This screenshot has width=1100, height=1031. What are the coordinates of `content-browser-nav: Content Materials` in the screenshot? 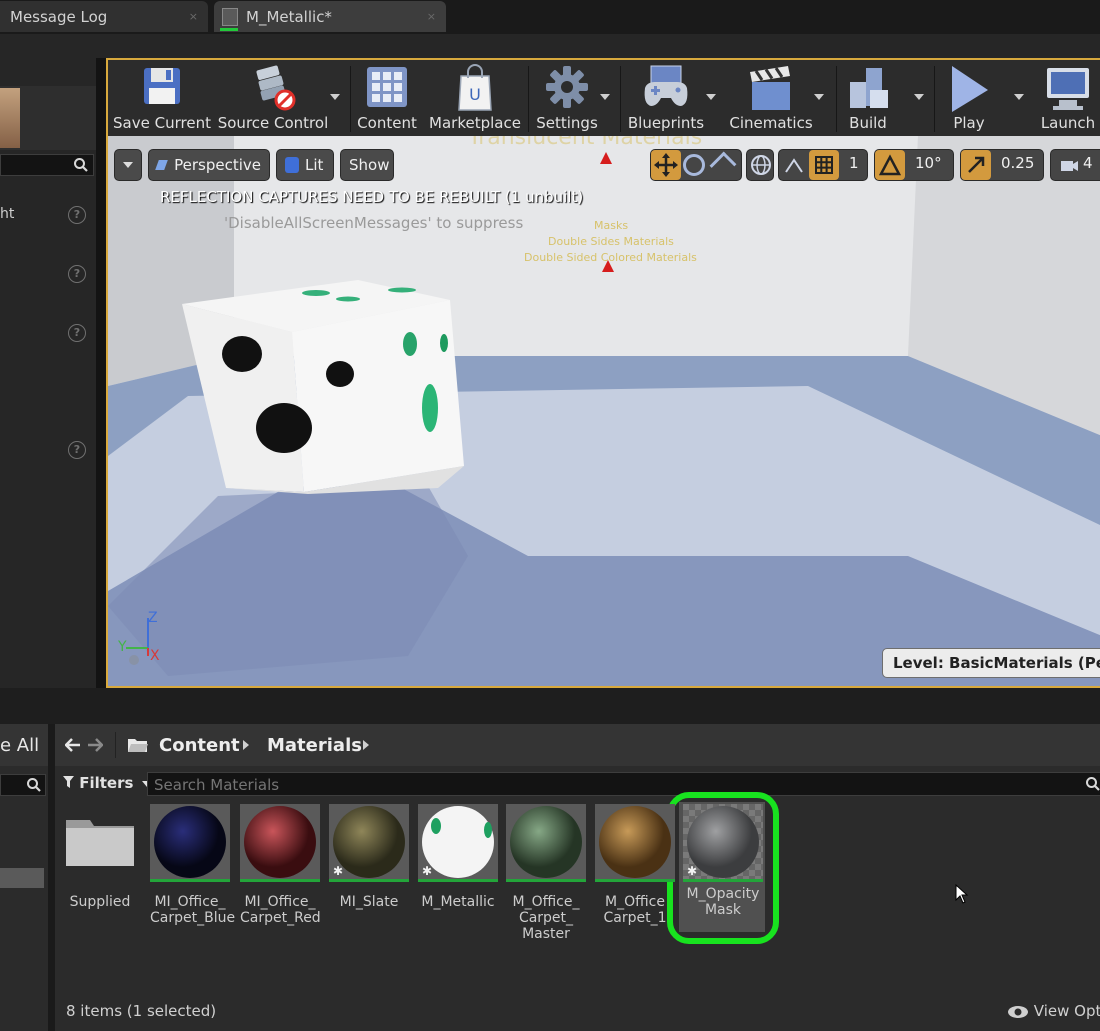 It's located at (577, 745).